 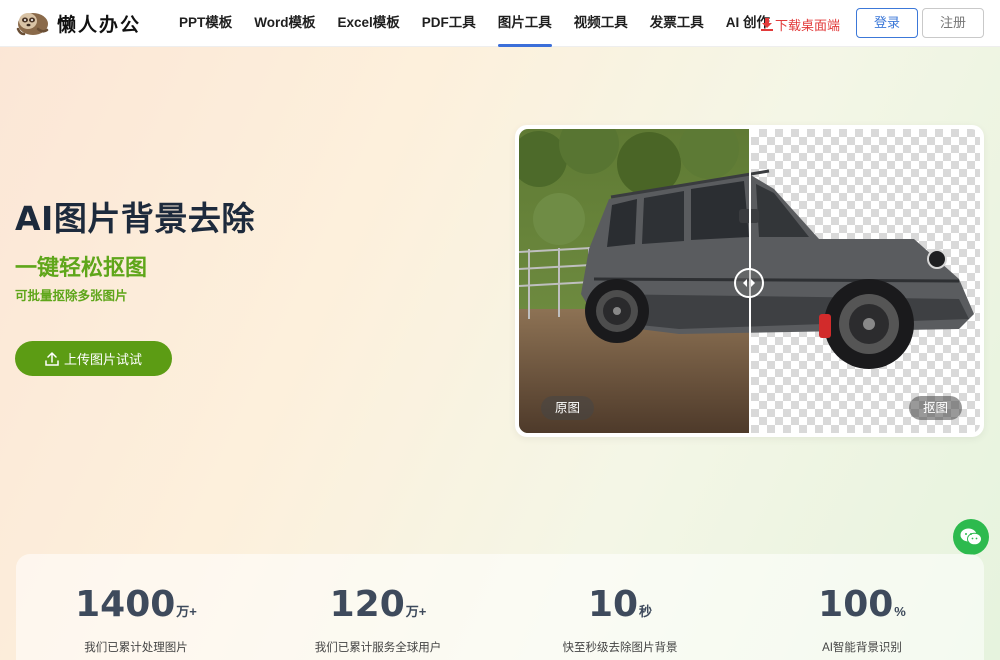 What do you see at coordinates (568, 408) in the screenshot?
I see `original-image-tag: 原图` at bounding box center [568, 408].